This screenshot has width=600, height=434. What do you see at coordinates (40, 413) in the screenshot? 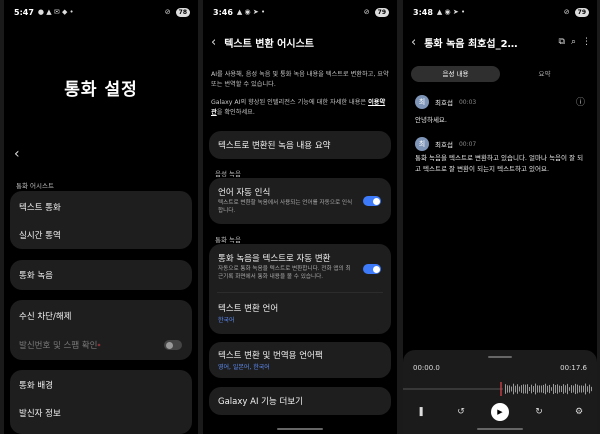
I see `menu-item-caller-info: 발신자 정보` at bounding box center [40, 413].